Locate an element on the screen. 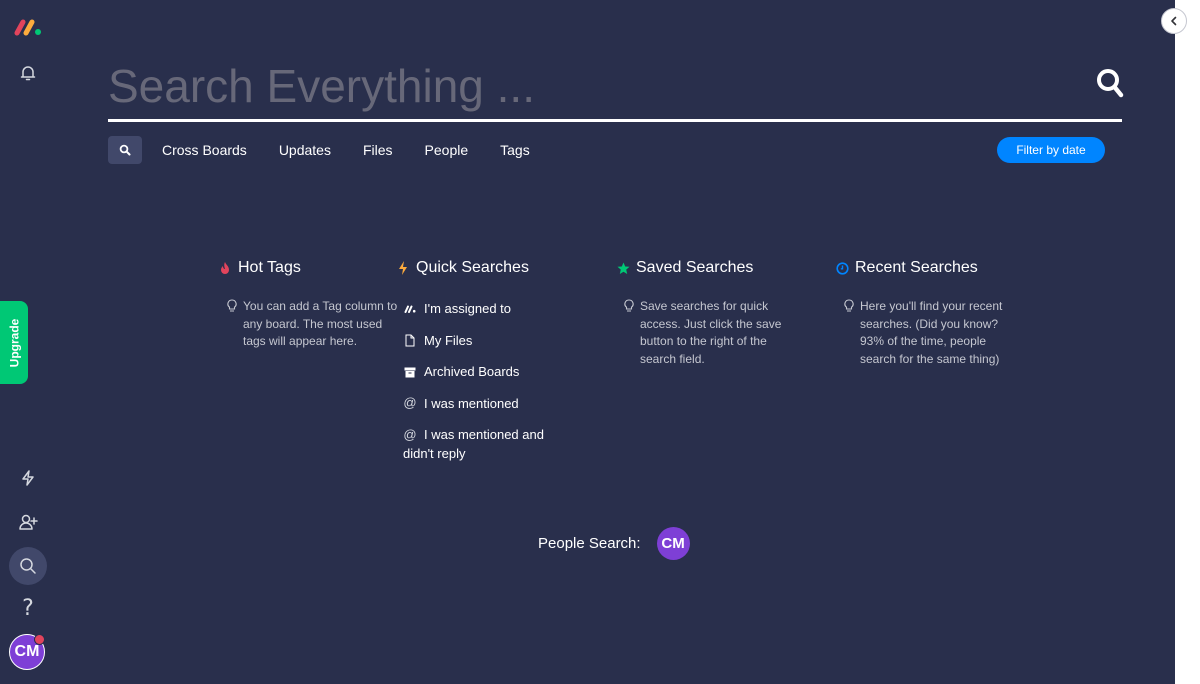  star-icon is located at coordinates (623, 268).